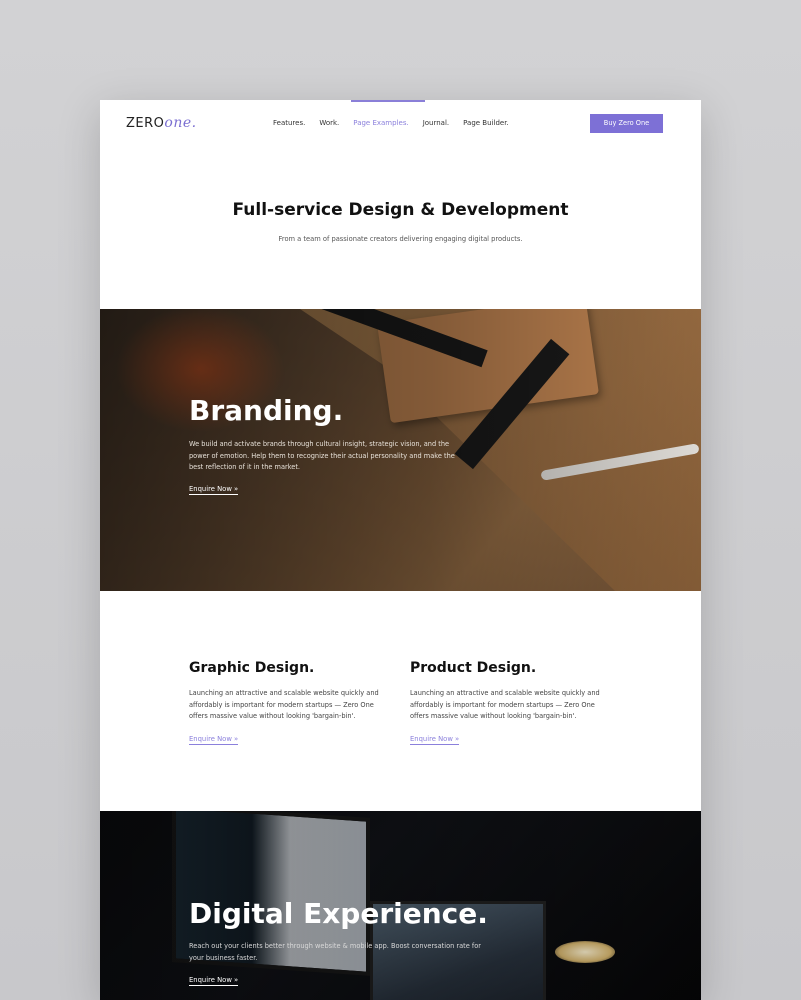 This screenshot has height=1000, width=801. Describe the element at coordinates (338, 913) in the screenshot. I see `digital-title: Digital Experience.` at that location.